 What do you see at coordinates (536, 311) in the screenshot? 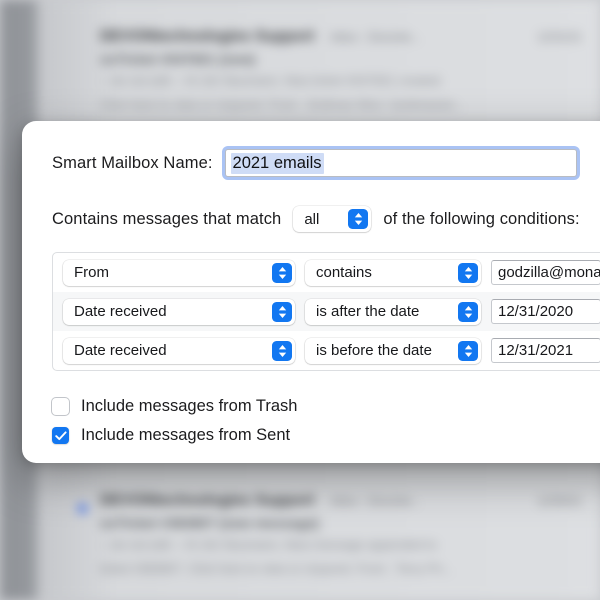
I see `condition-value-text: 12/31/2020` at bounding box center [536, 311].